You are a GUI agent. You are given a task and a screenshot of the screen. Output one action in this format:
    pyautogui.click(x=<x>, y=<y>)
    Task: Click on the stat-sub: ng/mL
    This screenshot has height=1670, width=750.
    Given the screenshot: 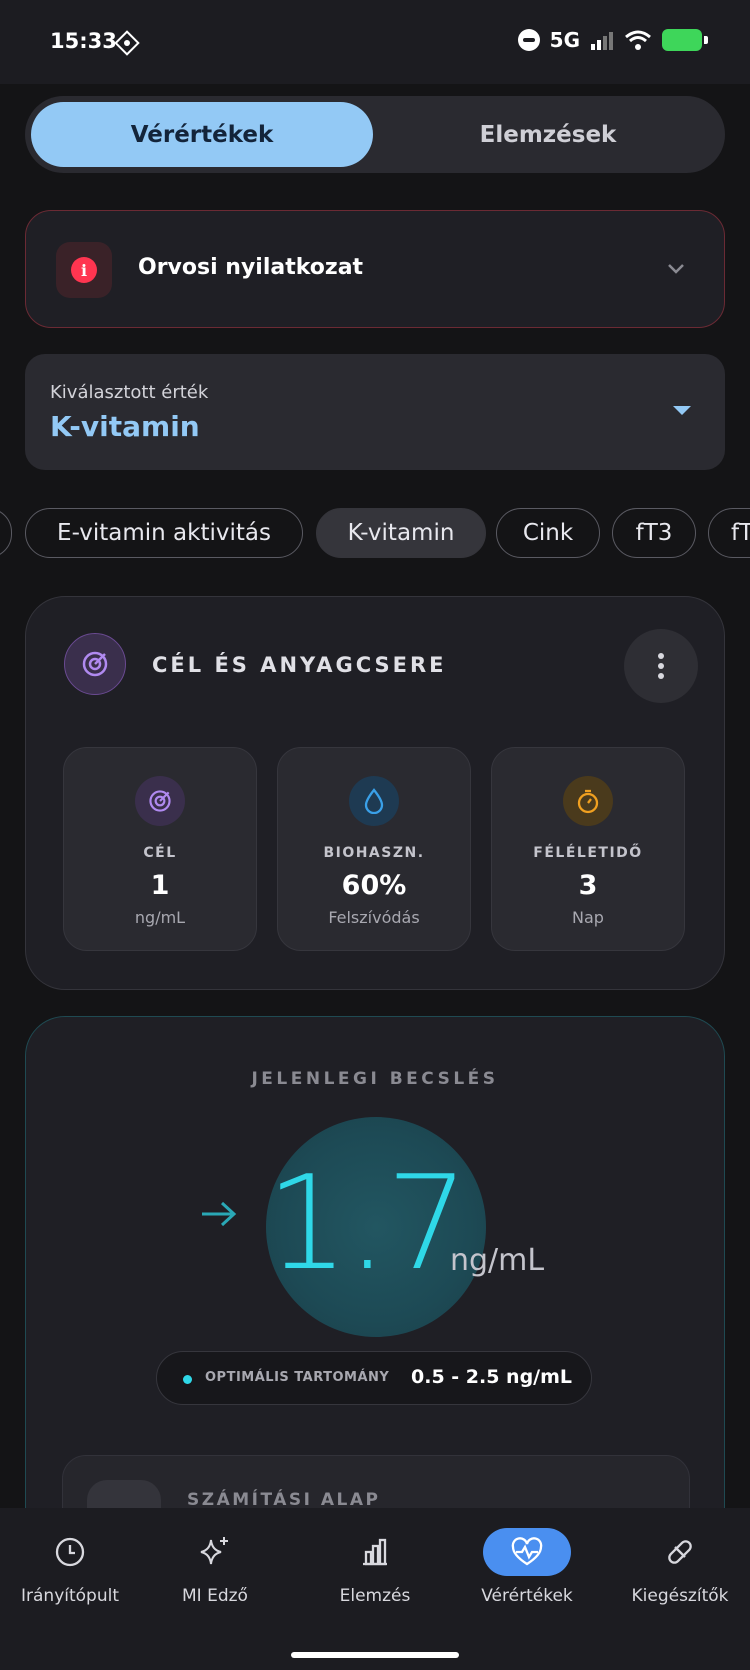 What is the action you would take?
    pyautogui.click(x=160, y=917)
    